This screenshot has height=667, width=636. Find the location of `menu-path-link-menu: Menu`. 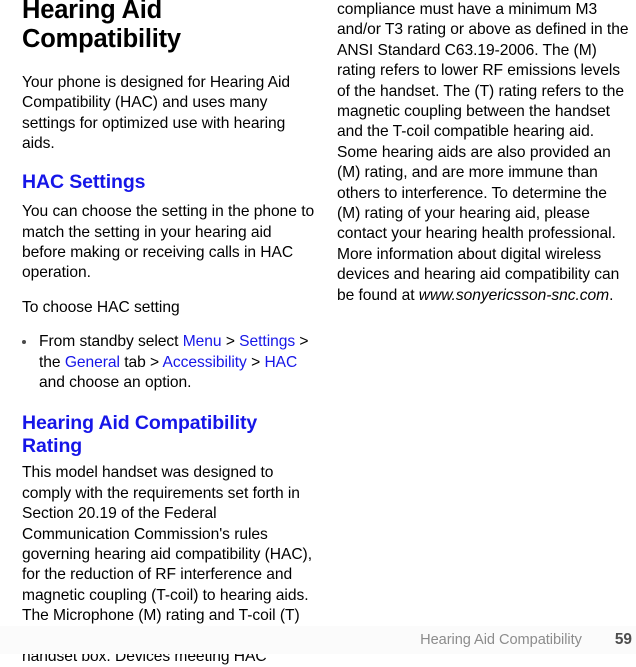

menu-path-link-menu: Menu is located at coordinates (202, 341).